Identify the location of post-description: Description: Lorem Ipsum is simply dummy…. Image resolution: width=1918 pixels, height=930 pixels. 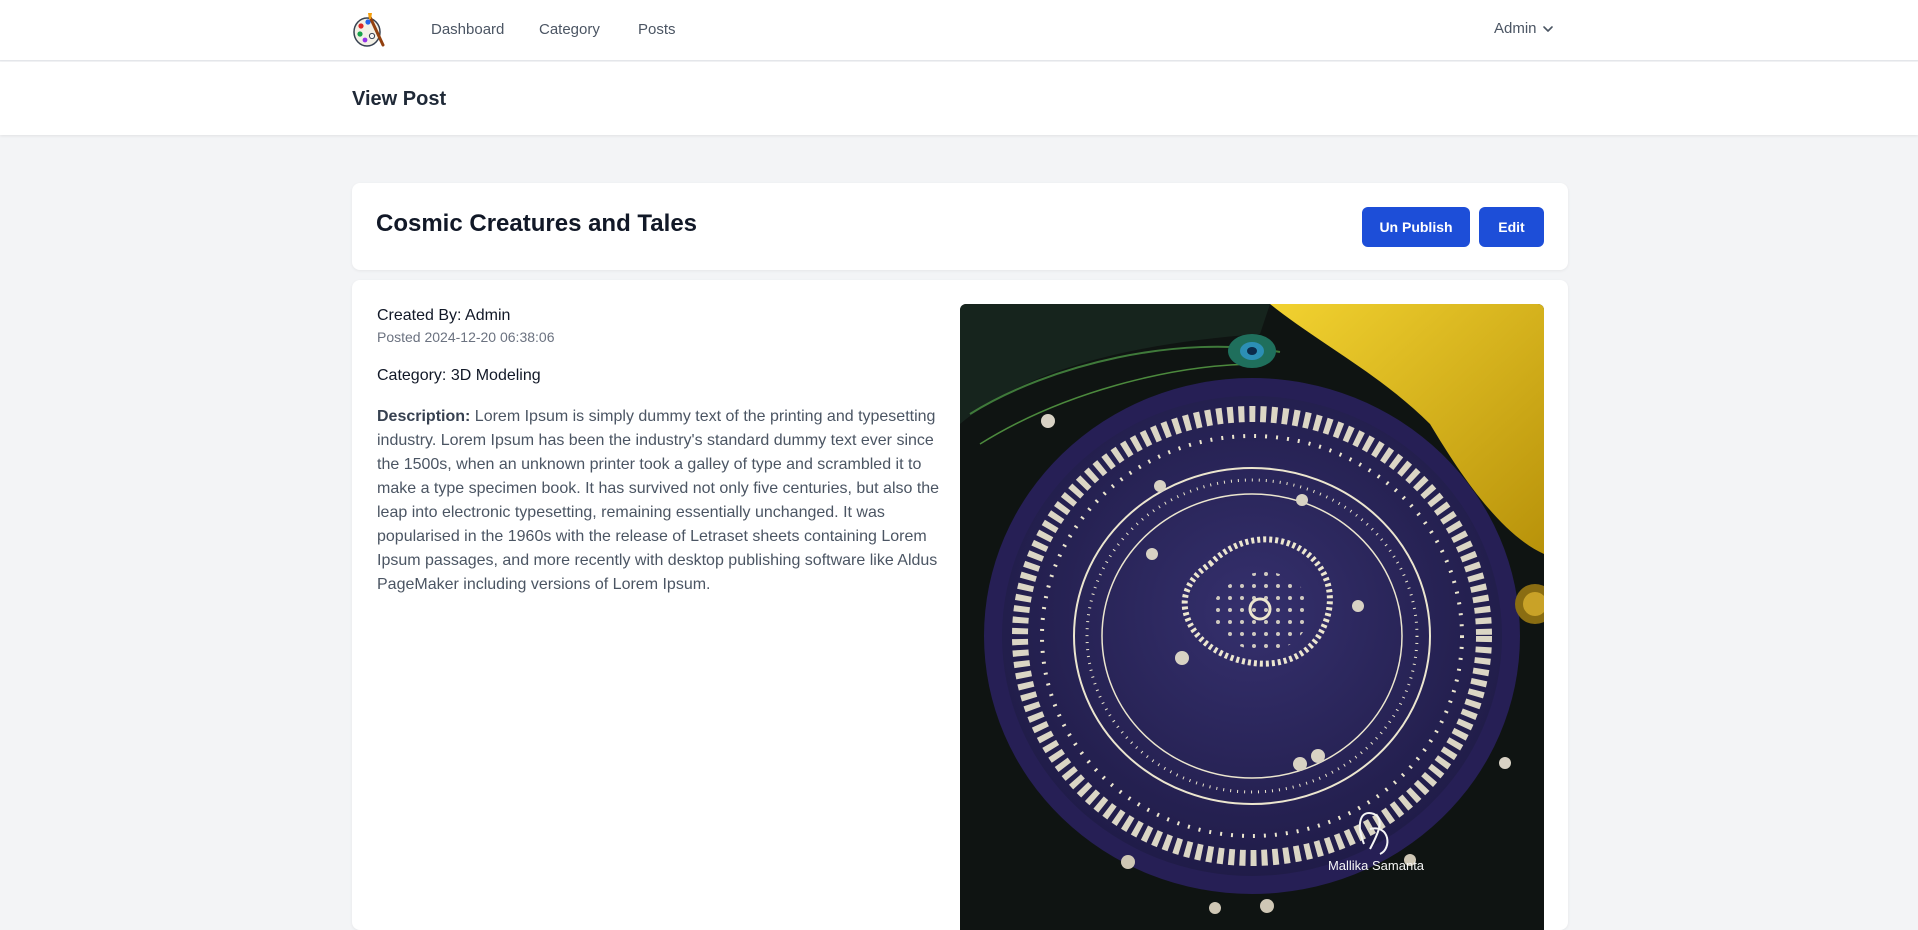
(662, 501).